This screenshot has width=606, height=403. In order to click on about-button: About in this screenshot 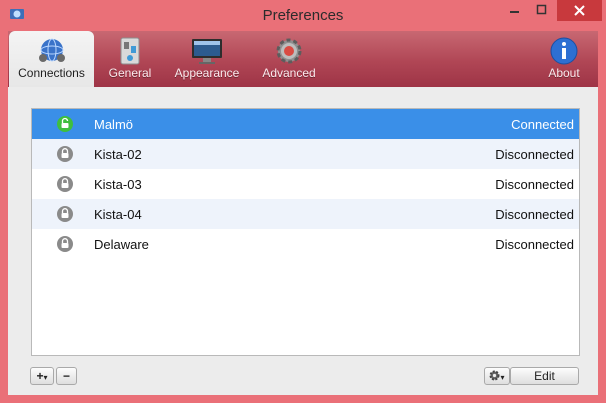, I will do `click(564, 59)`.